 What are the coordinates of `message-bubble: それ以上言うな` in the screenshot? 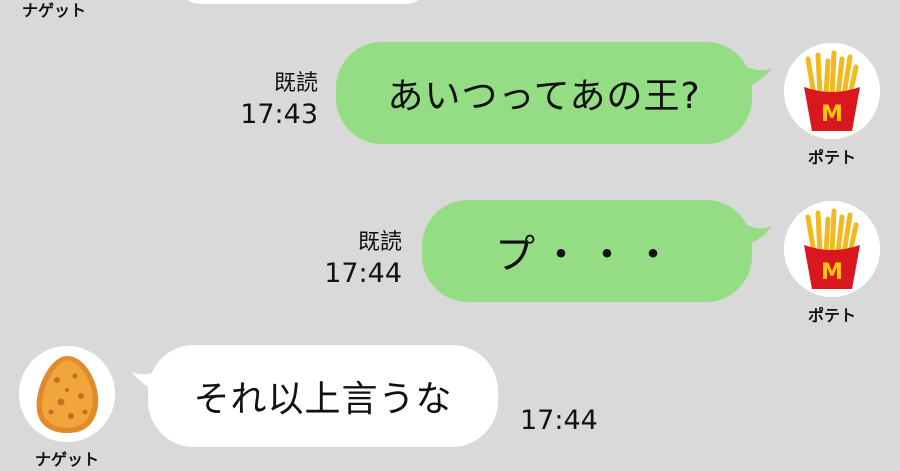 It's located at (323, 396).